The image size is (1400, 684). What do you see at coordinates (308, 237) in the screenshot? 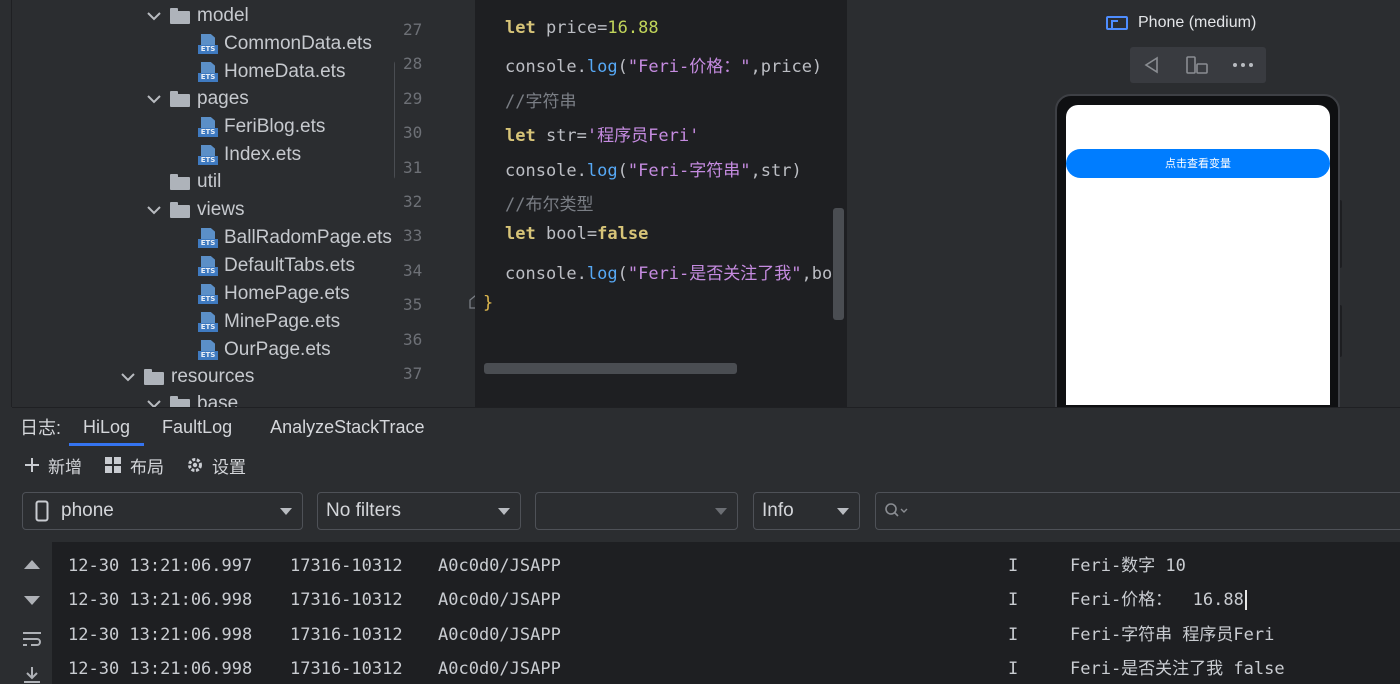
I see `tree-label: BallRadomPage.ets` at bounding box center [308, 237].